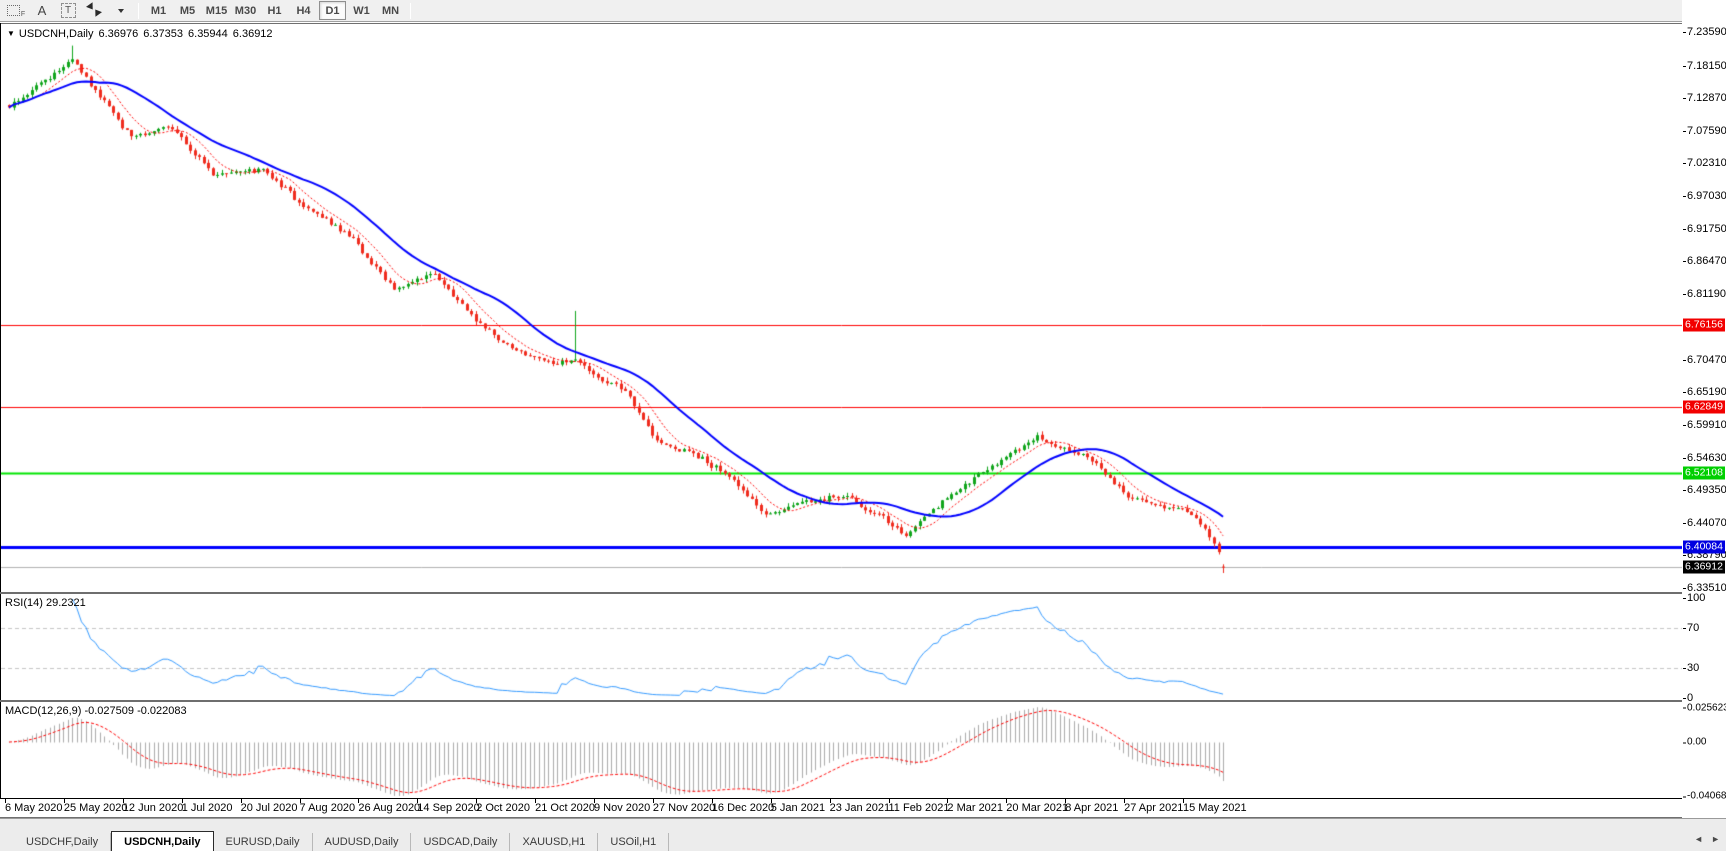  What do you see at coordinates (1704, 65) in the screenshot?
I see `axis-label: 7.18150` at bounding box center [1704, 65].